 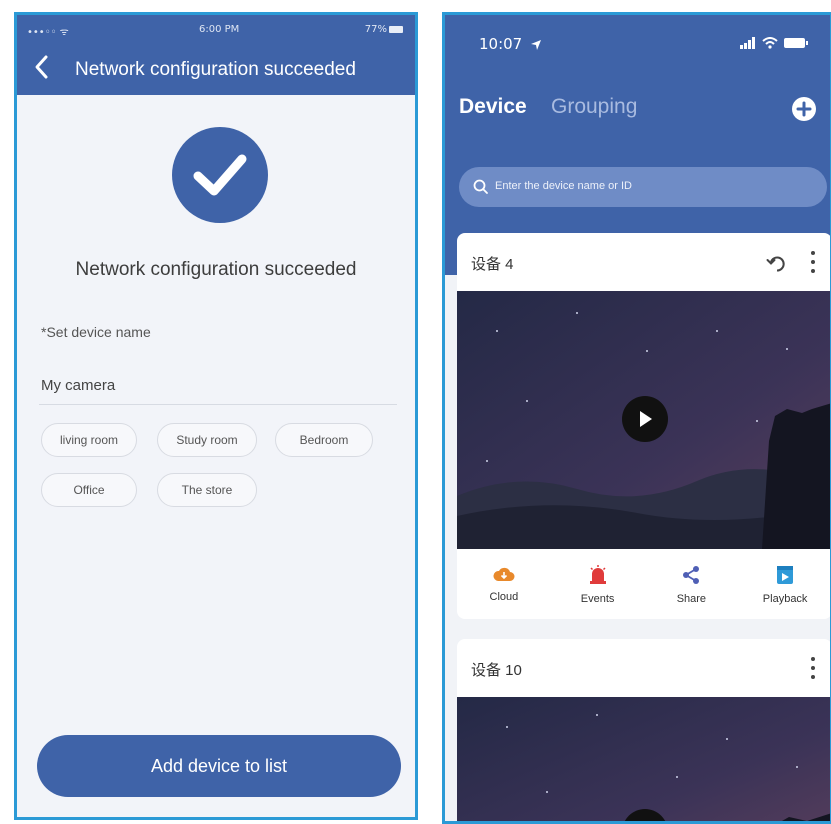 What do you see at coordinates (563, 186) in the screenshot?
I see `search-placeholder: Enter the device name or ID` at bounding box center [563, 186].